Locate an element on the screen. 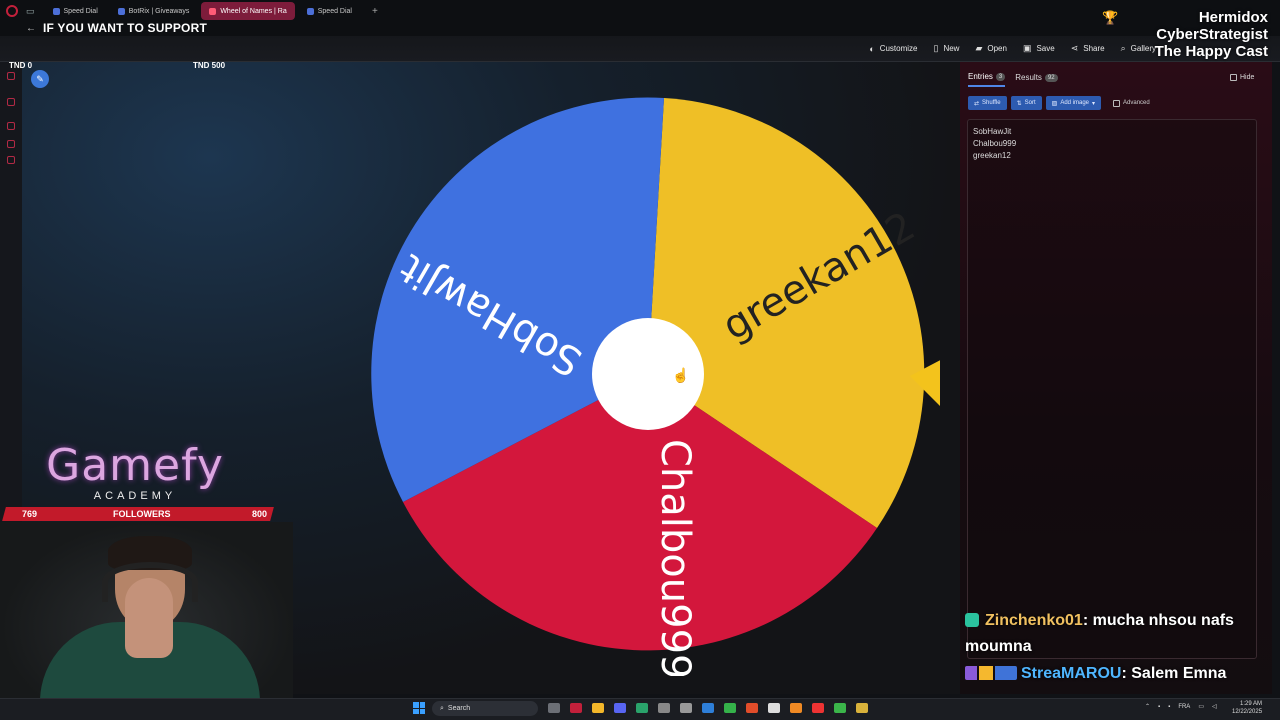  botrix-icon is located at coordinates (121, 11).